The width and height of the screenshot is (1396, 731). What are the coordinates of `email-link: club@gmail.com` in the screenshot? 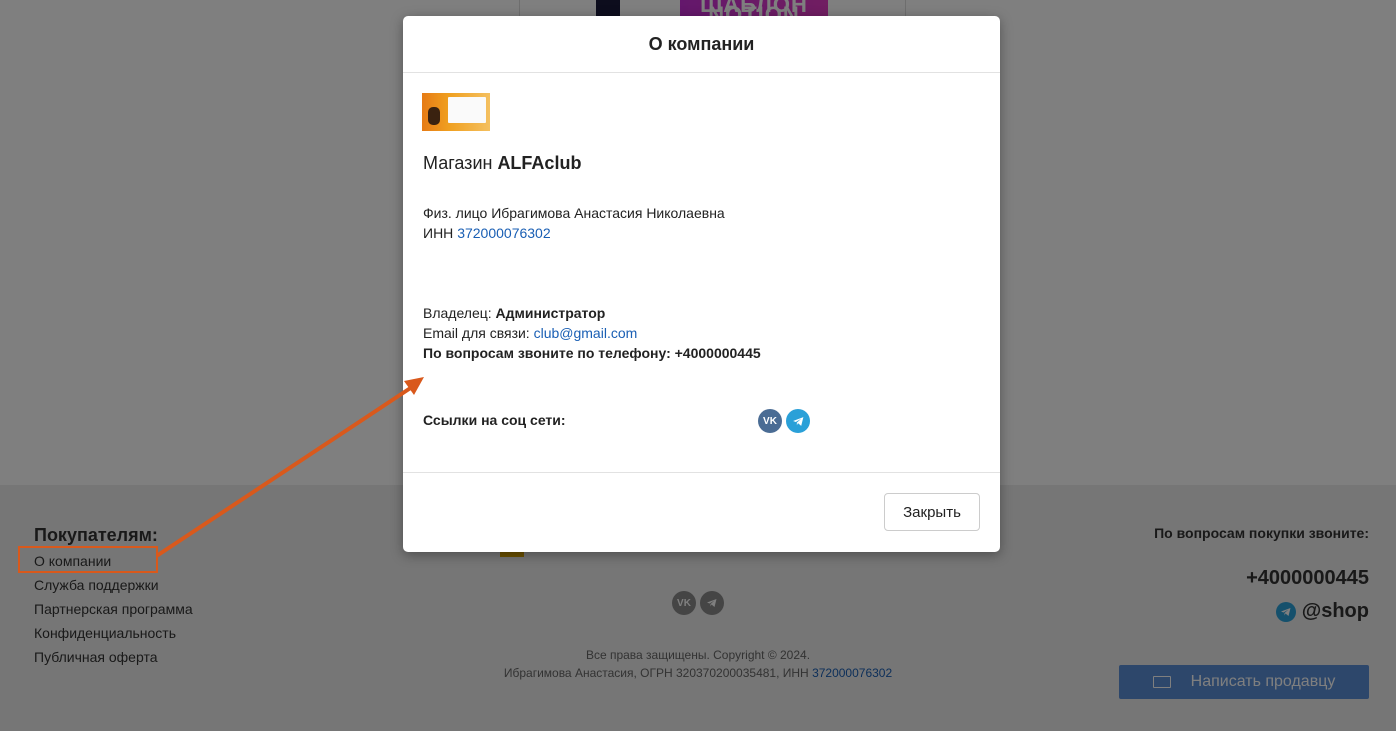 It's located at (586, 333).